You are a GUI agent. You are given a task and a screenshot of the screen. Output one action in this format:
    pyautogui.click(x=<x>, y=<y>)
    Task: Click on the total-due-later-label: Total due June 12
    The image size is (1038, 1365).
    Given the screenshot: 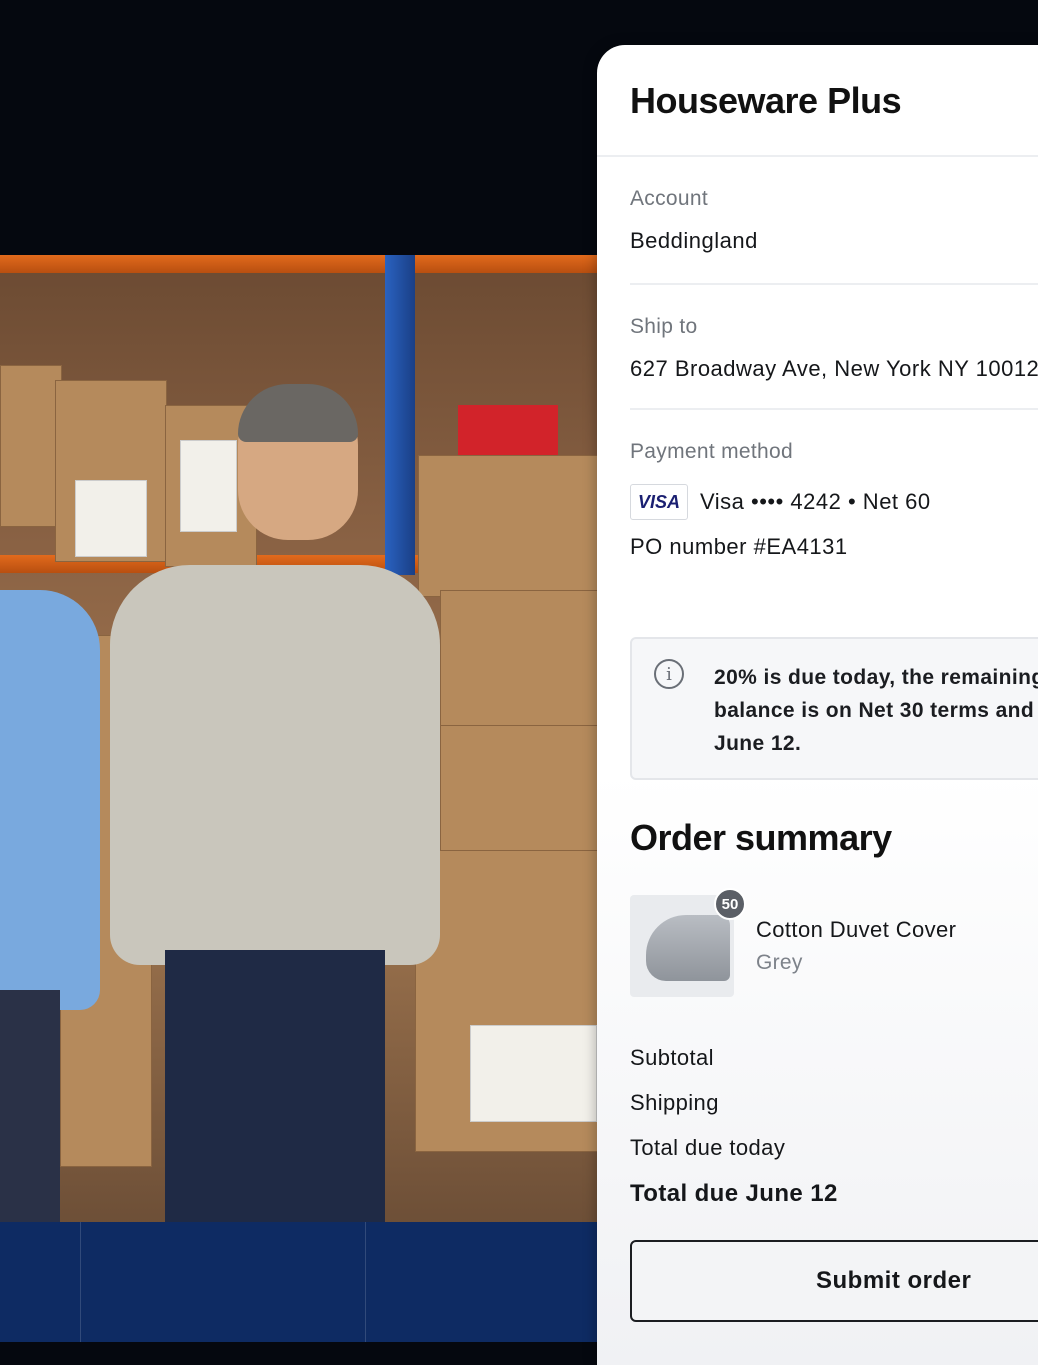 What is the action you would take?
    pyautogui.click(x=734, y=1193)
    